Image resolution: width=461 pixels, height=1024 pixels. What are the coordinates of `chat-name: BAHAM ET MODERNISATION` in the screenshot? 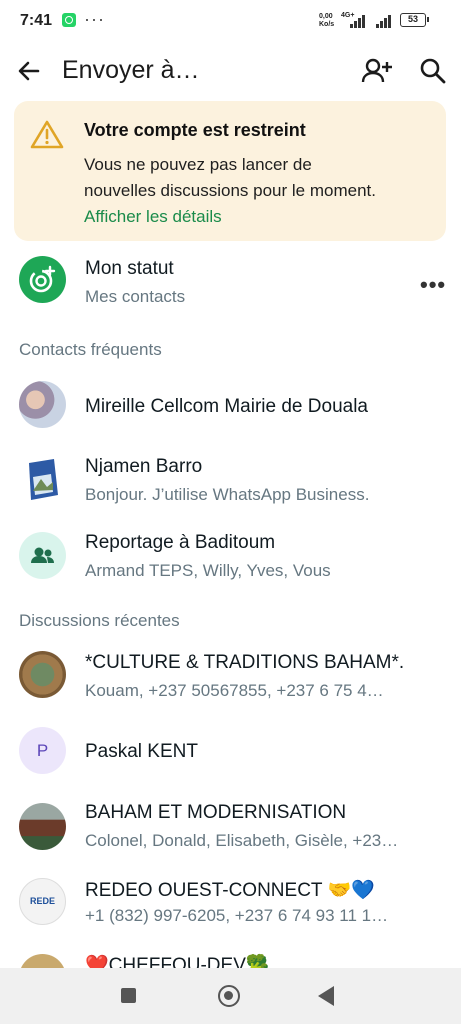 It's located at (216, 812).